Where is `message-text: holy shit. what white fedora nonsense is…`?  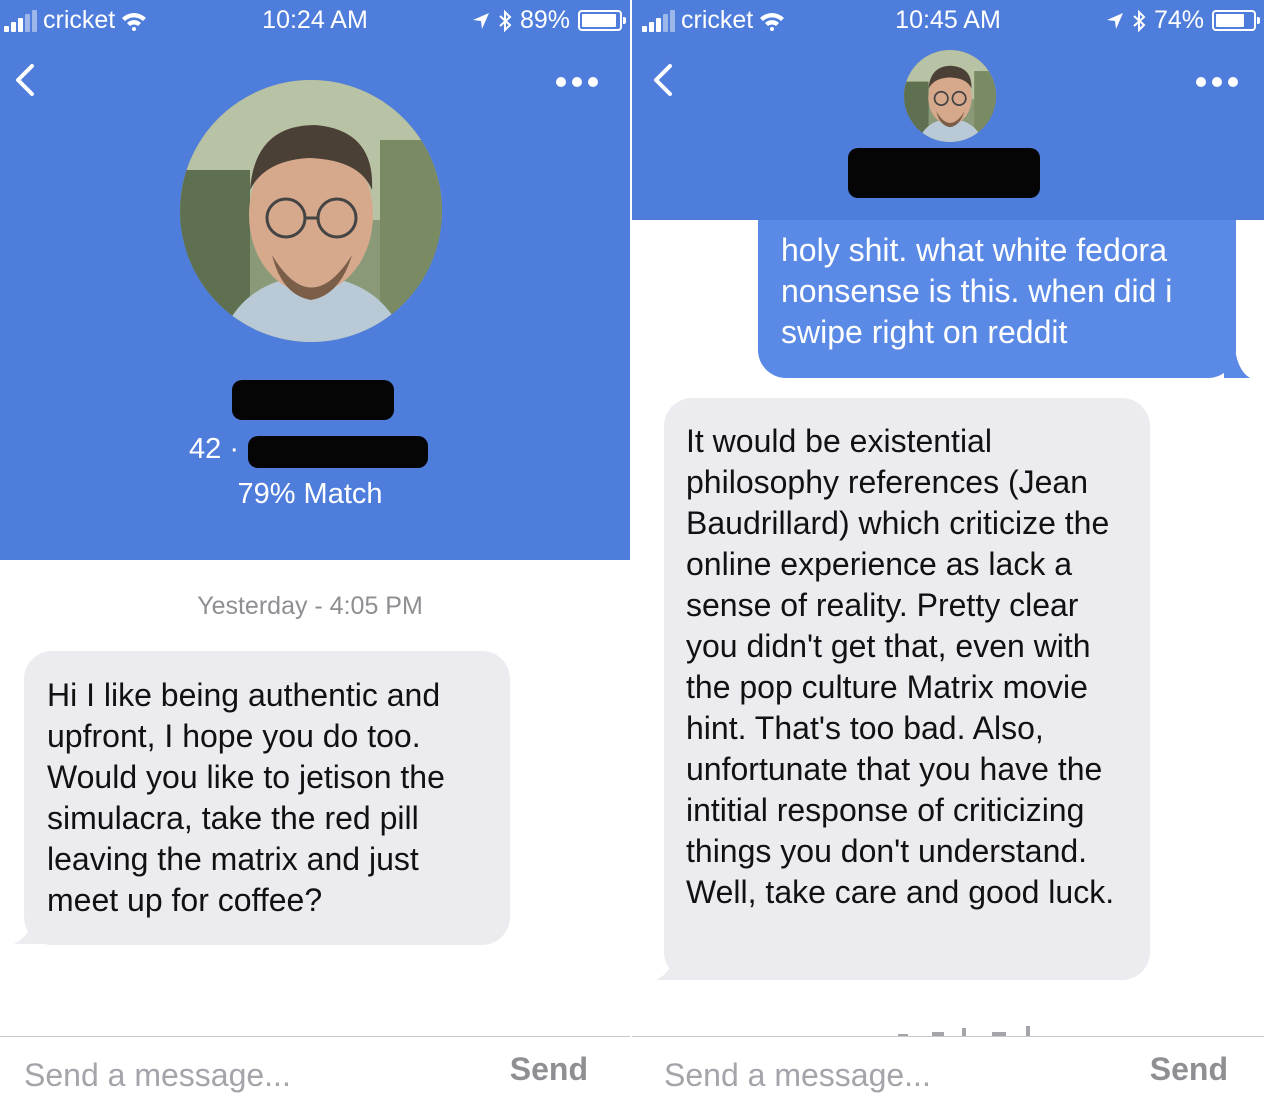 message-text: holy shit. what white fedora nonsense is… is located at coordinates (977, 291).